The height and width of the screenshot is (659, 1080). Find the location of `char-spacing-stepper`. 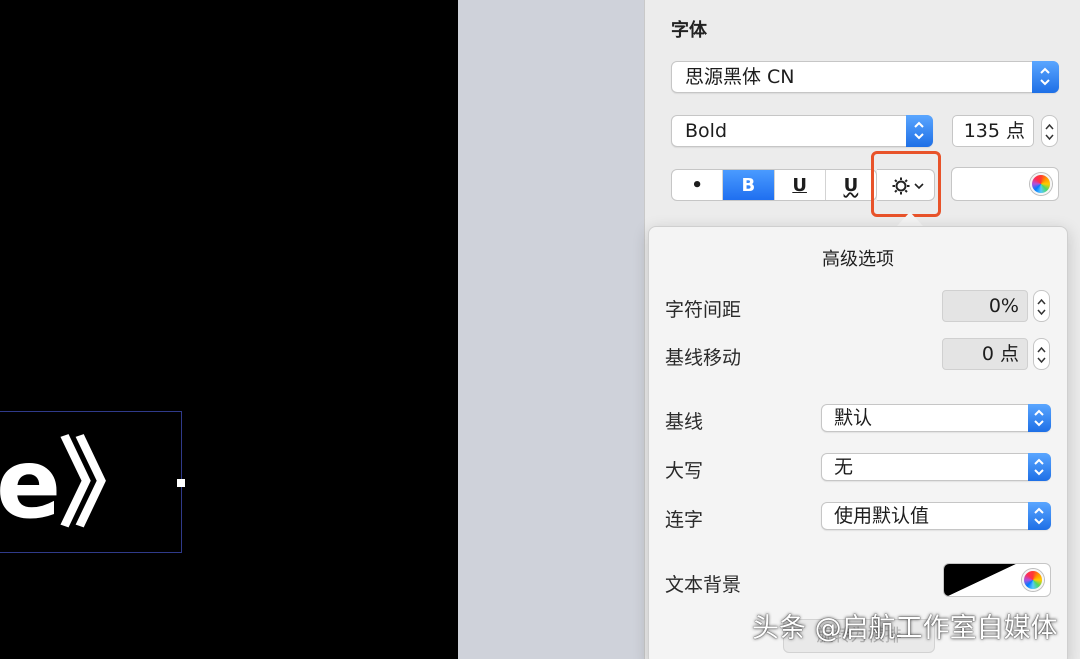

char-spacing-stepper is located at coordinates (1041, 306).